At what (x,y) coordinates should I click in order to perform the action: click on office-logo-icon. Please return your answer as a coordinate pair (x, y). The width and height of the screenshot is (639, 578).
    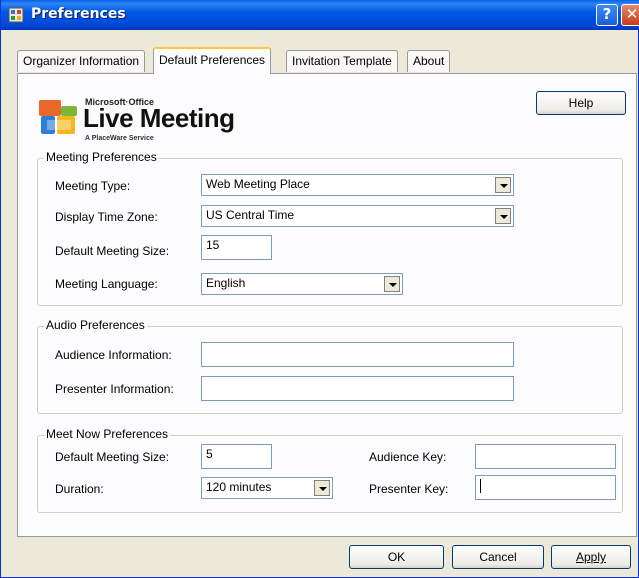
    Looking at the image, I should click on (58, 117).